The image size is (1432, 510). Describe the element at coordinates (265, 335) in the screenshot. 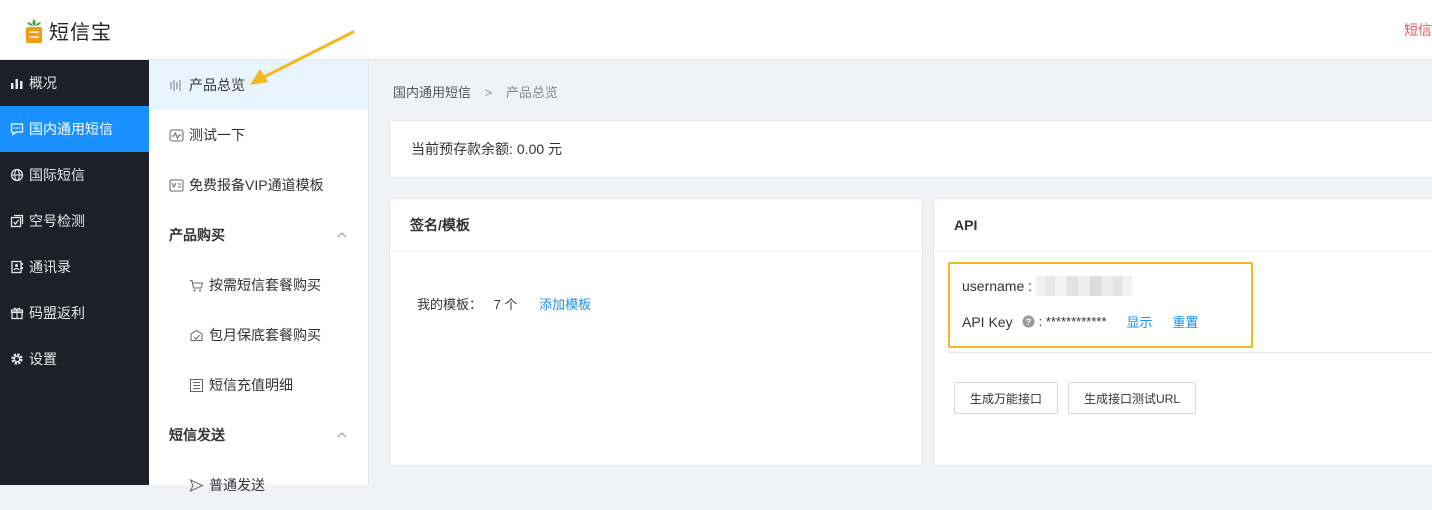

I see `subnav-label: 包月保底套餐购买` at that location.